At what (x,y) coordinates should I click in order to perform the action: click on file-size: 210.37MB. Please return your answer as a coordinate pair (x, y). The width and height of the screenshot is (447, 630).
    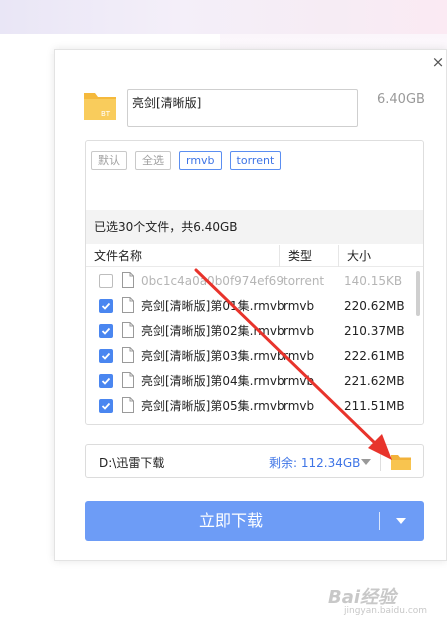
    Looking at the image, I should click on (374, 331).